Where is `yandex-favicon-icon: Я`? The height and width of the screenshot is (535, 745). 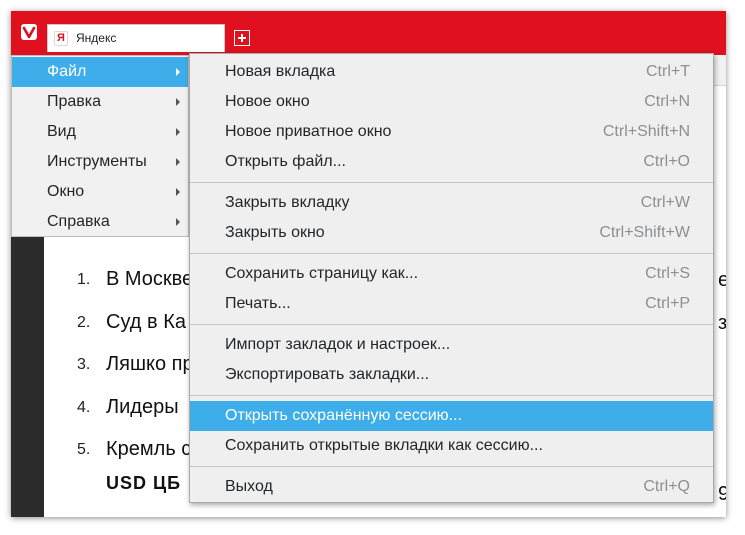 yandex-favicon-icon: Я is located at coordinates (61, 38).